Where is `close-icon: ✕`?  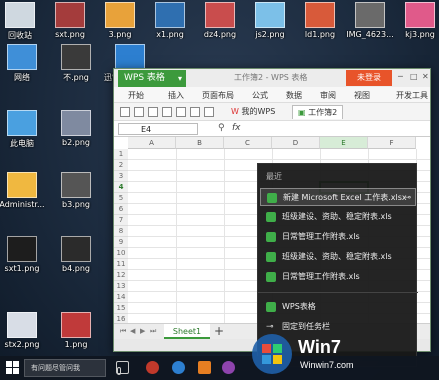
close-icon: ✕ is located at coordinates (425, 76).